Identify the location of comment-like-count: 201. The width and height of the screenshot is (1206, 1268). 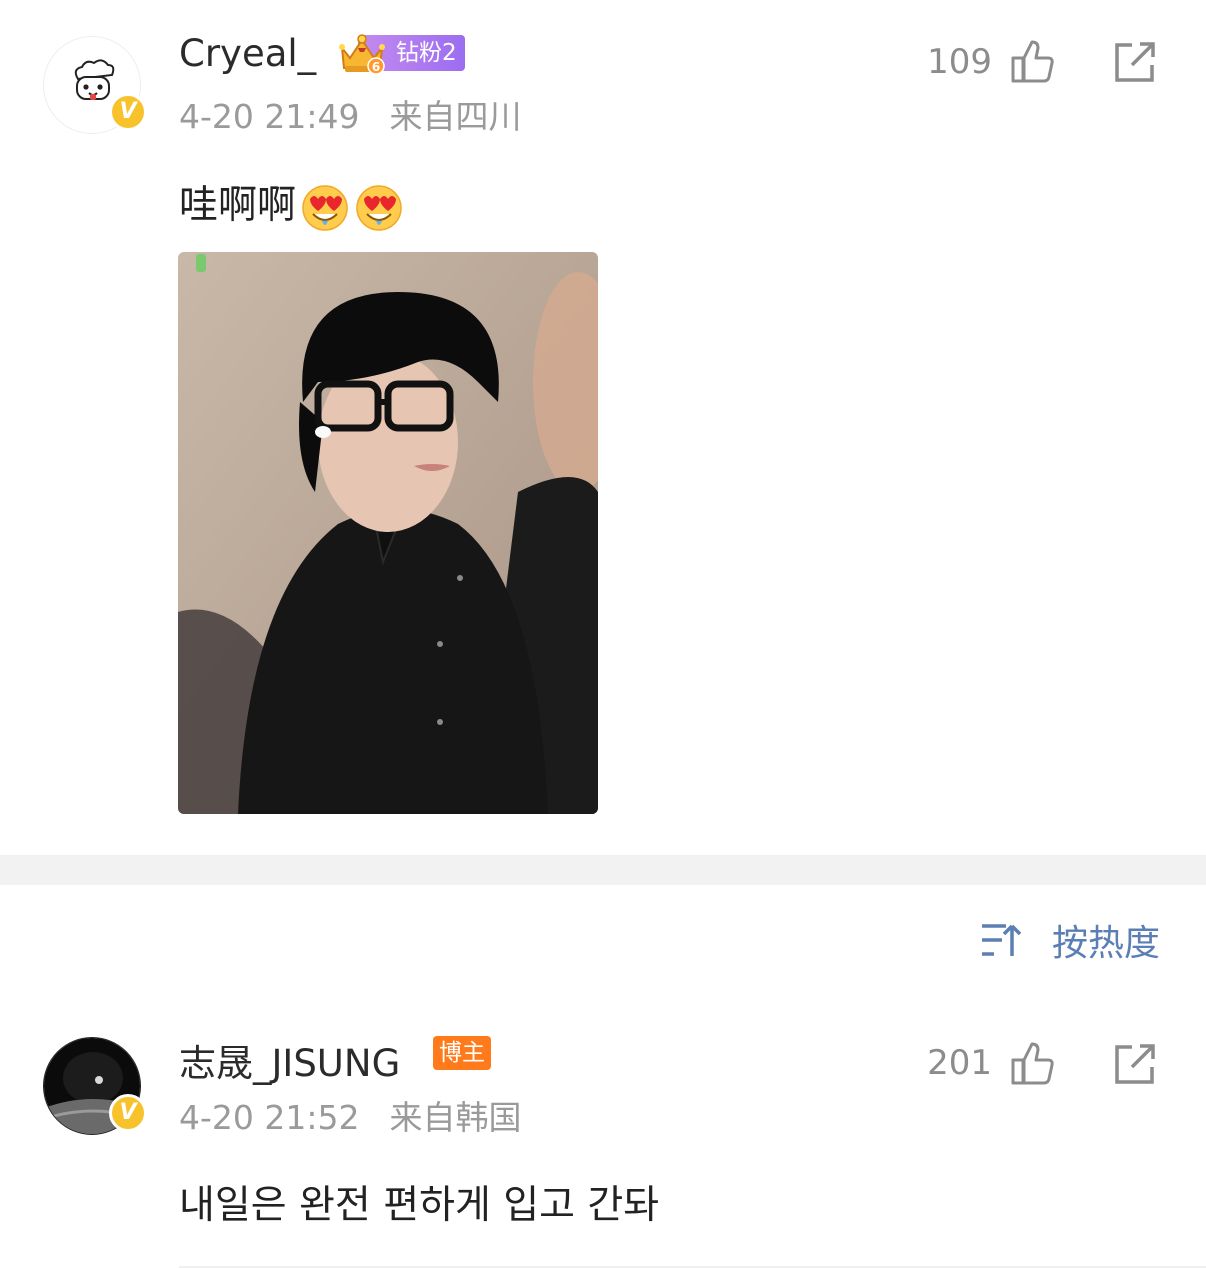
(959, 1063).